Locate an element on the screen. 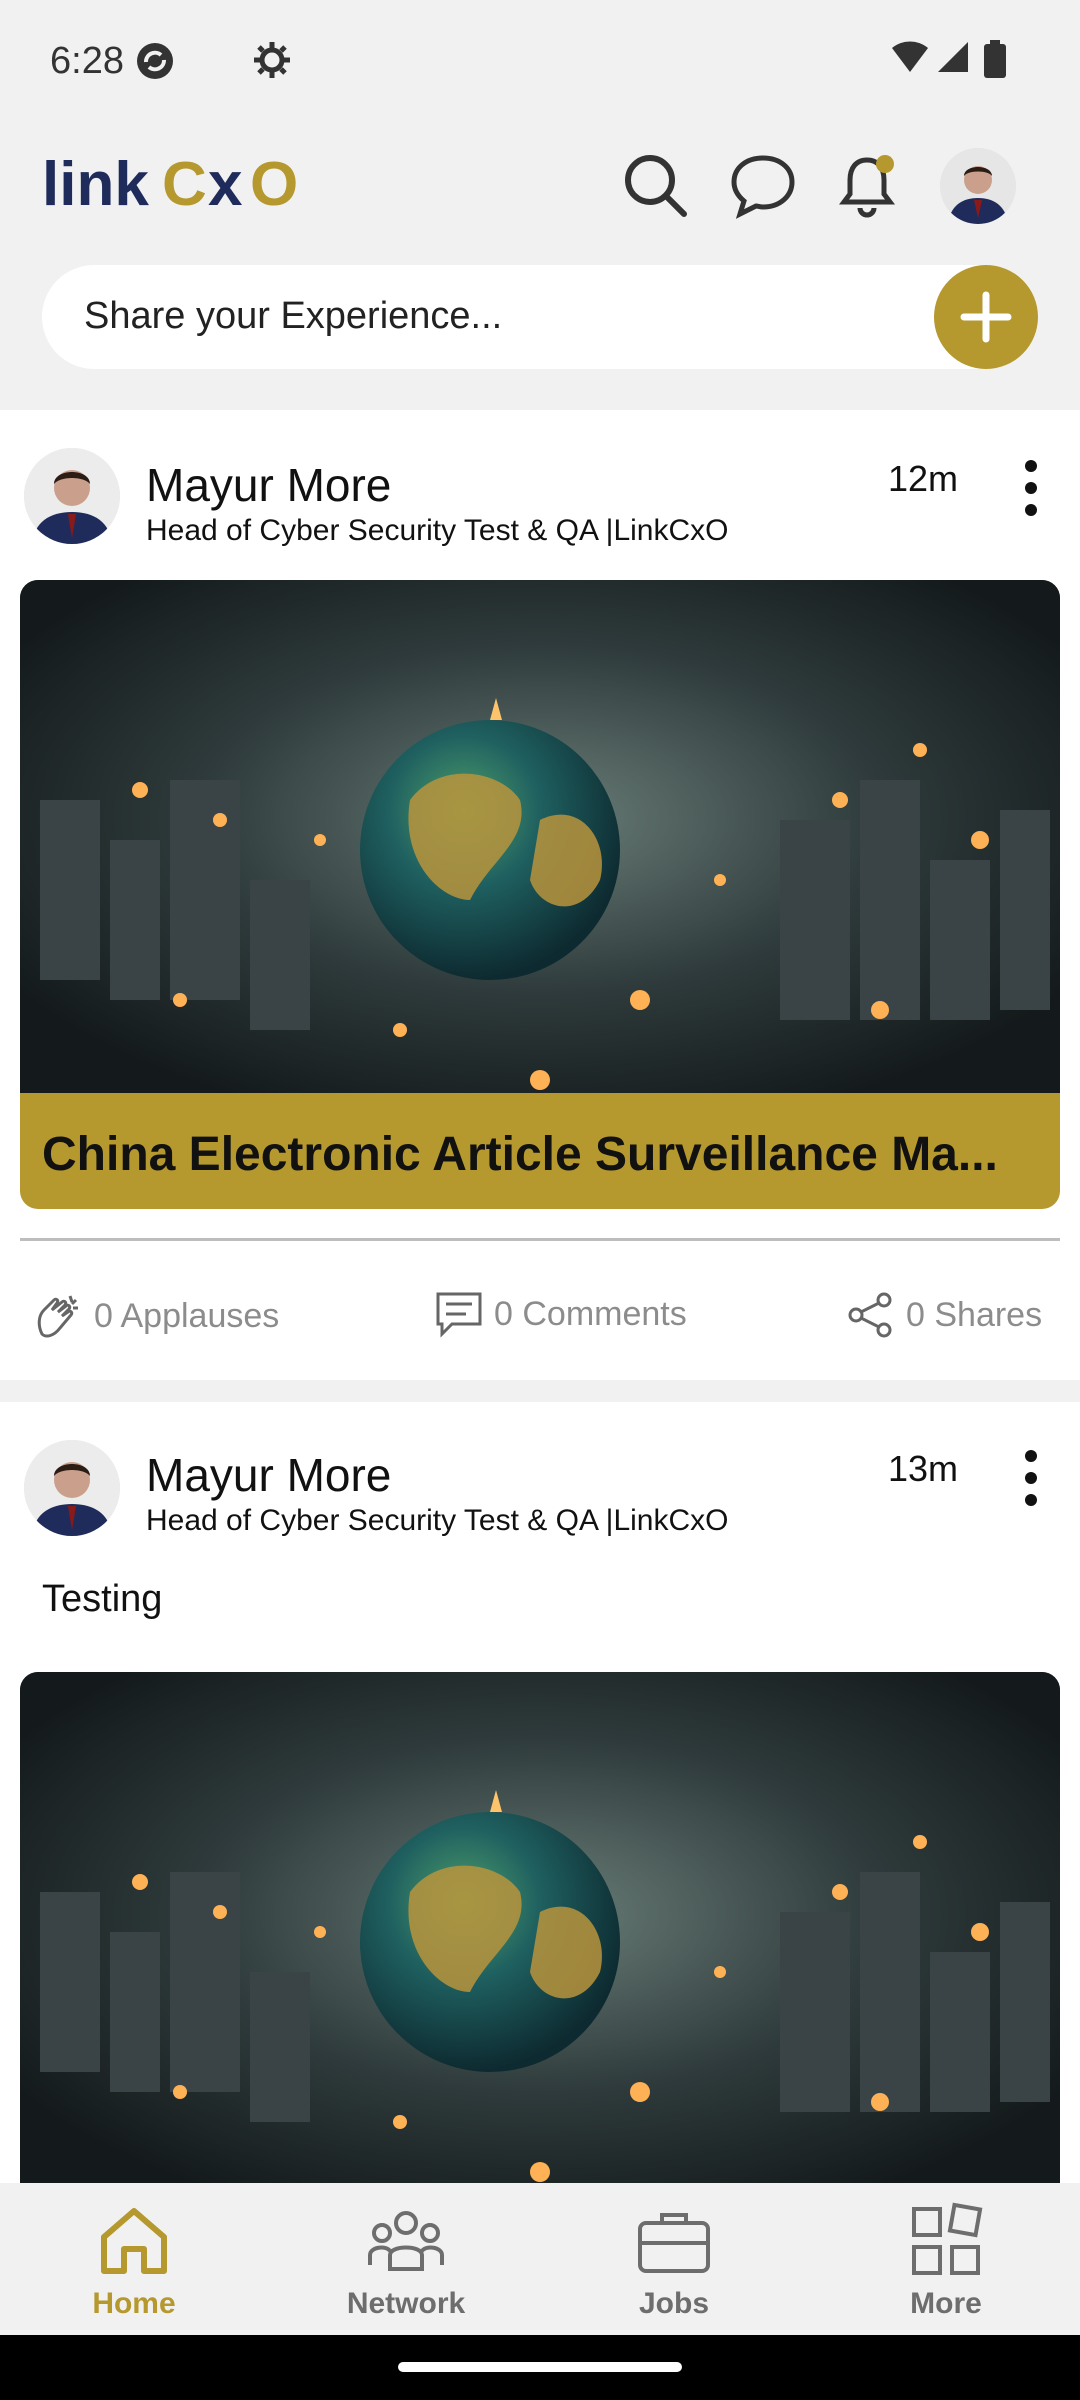 Image resolution: width=1080 pixels, height=2400 pixels. home-icon is located at coordinates (134, 2241).